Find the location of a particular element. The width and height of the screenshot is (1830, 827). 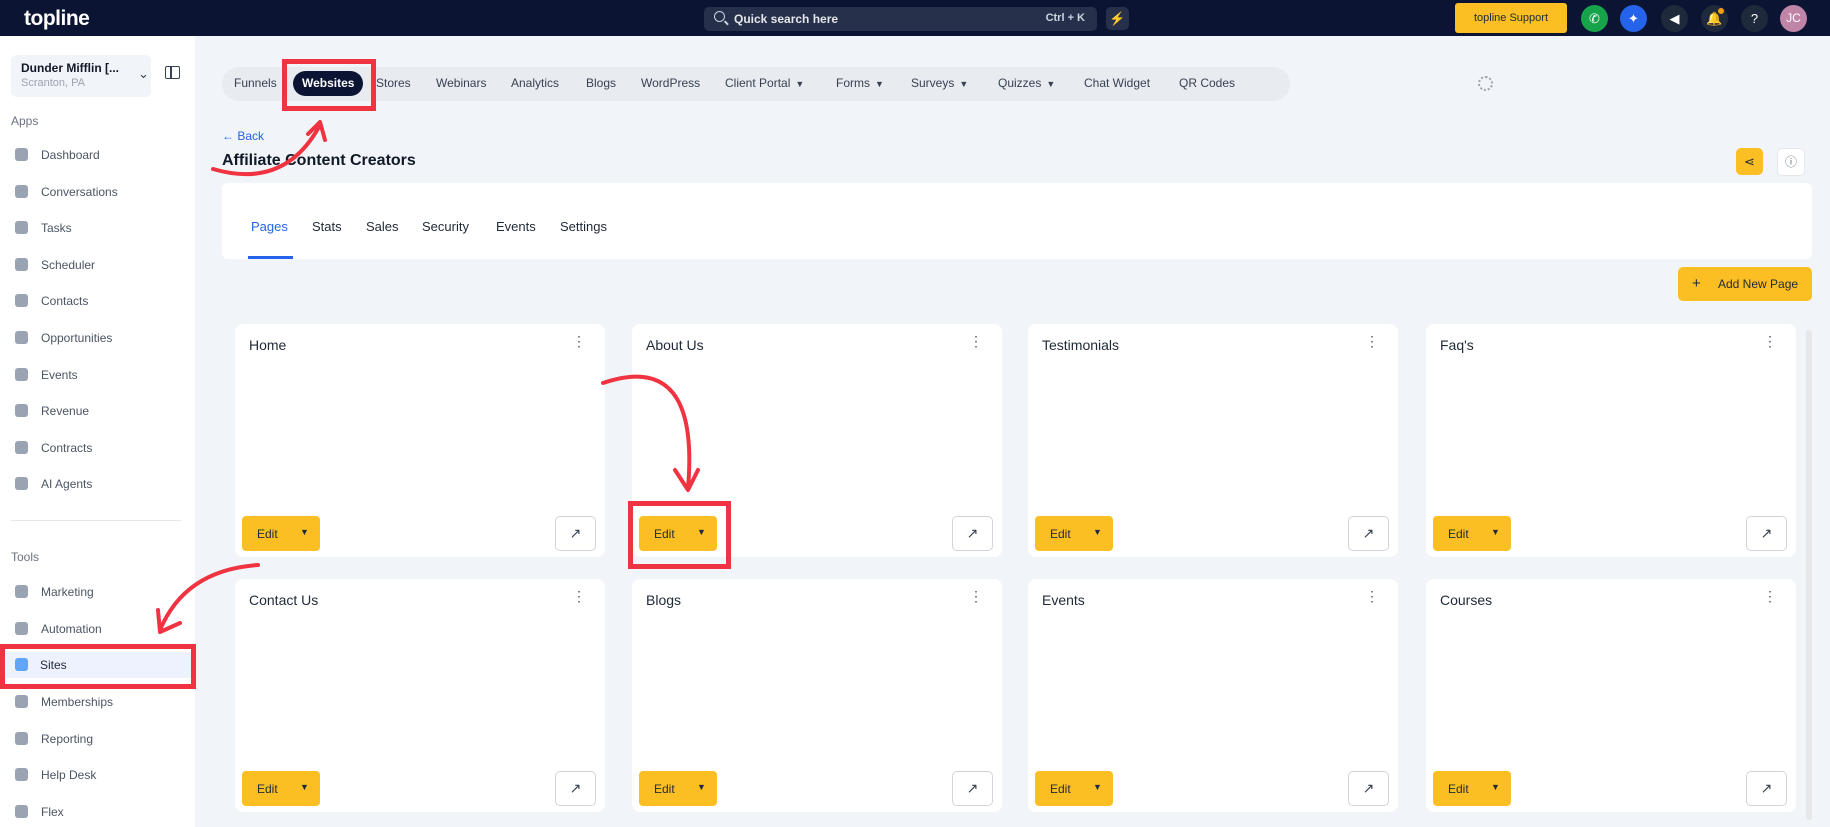

search-shortcut: Ctrl + K is located at coordinates (1065, 18).